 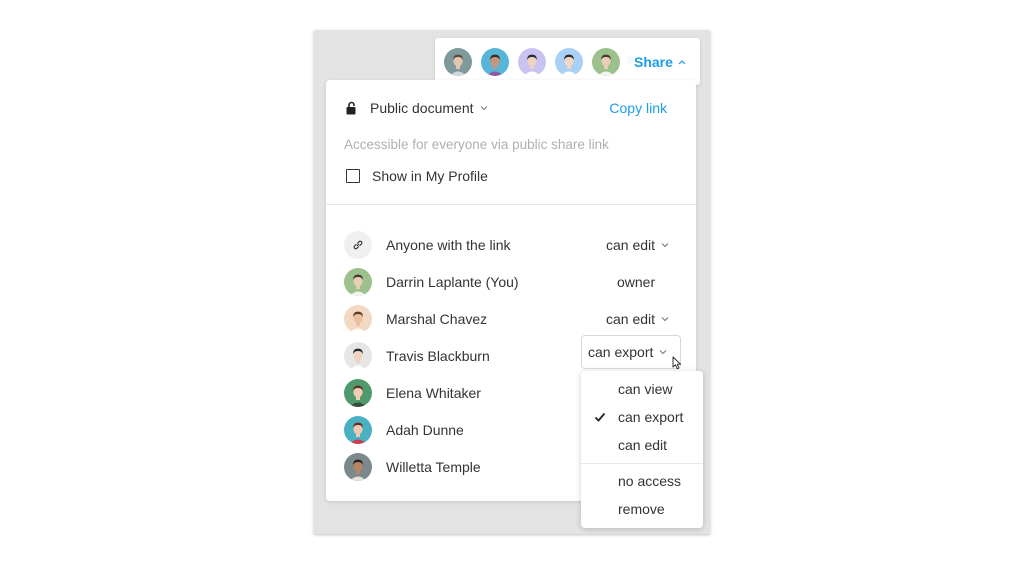 What do you see at coordinates (677, 363) in the screenshot?
I see `mouse-pointer-icon` at bounding box center [677, 363].